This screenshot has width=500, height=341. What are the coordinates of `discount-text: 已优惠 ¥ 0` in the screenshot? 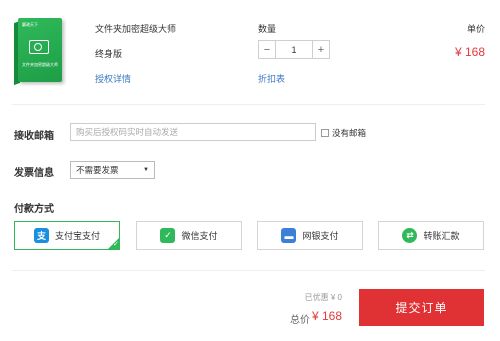 It's located at (323, 297).